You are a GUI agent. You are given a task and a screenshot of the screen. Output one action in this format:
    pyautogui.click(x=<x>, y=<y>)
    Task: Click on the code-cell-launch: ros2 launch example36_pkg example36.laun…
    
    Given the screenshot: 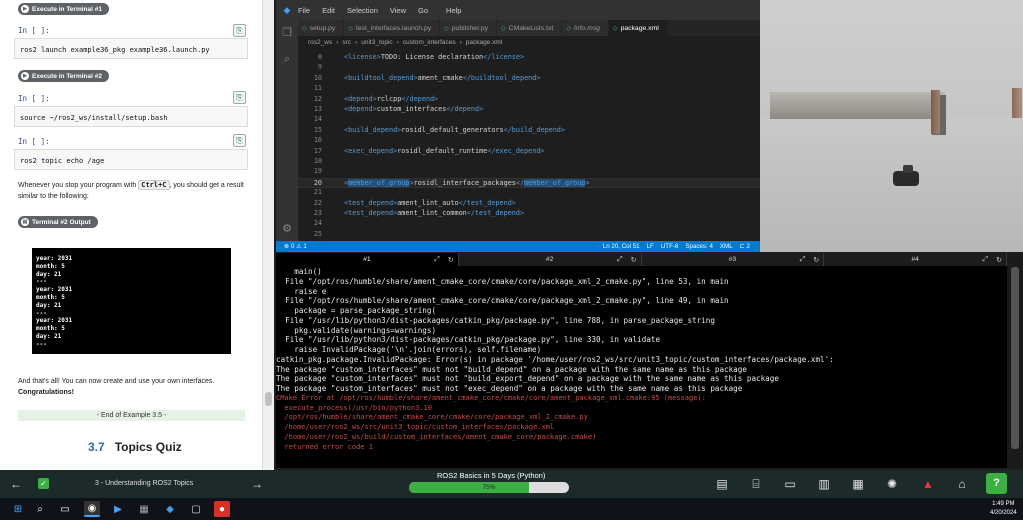 What is the action you would take?
    pyautogui.click(x=131, y=48)
    